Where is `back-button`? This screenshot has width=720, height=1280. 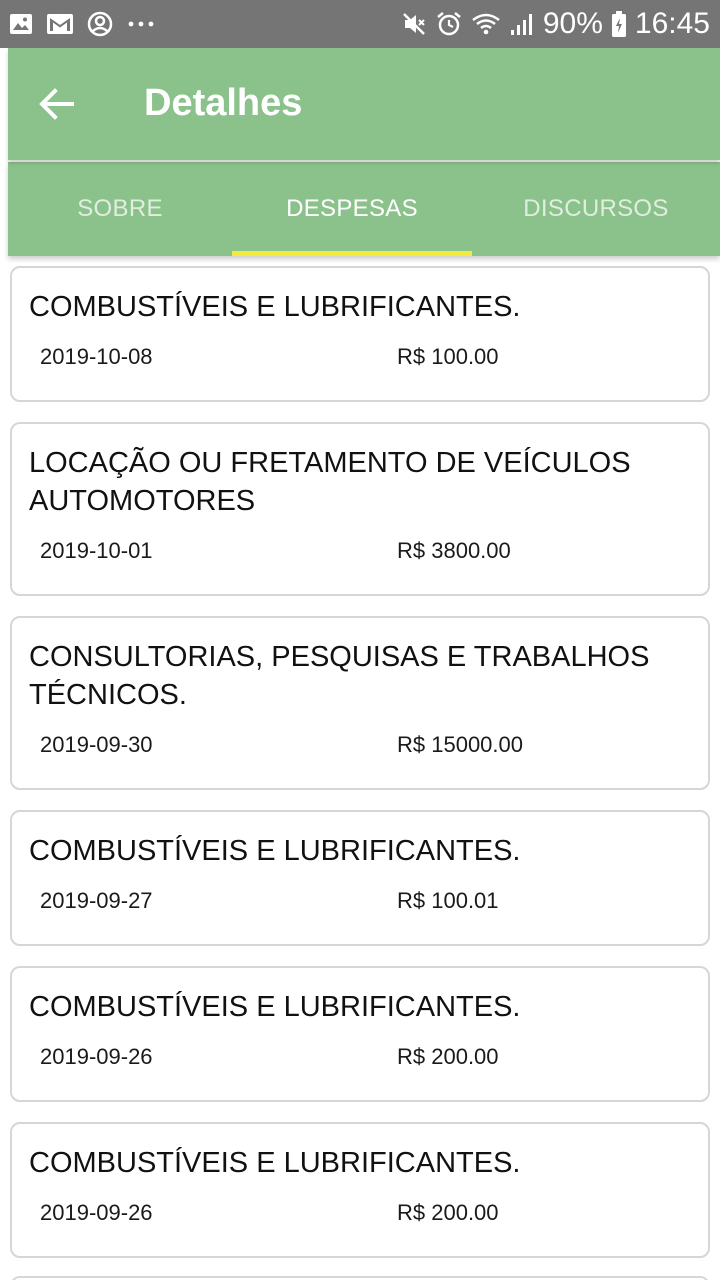
back-button is located at coordinates (56, 104).